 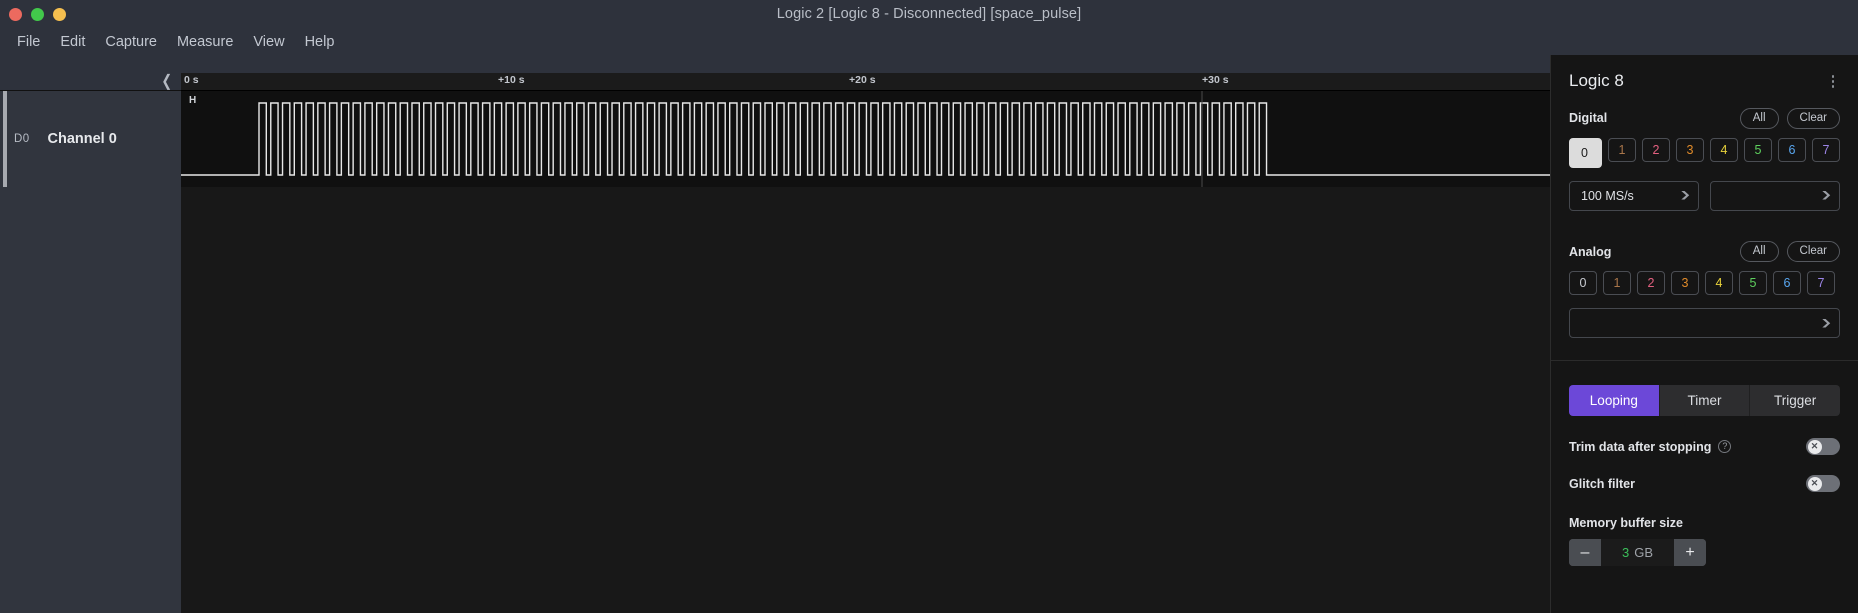 I want to click on digital-channel-button-6: 6, so click(x=1792, y=149).